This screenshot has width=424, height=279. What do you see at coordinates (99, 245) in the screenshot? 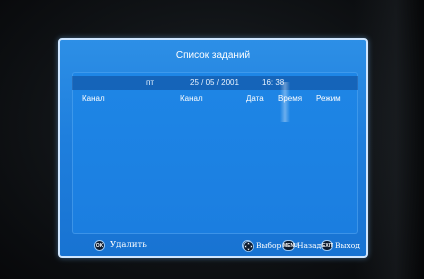
I see `ok-key-icon: OK` at bounding box center [99, 245].